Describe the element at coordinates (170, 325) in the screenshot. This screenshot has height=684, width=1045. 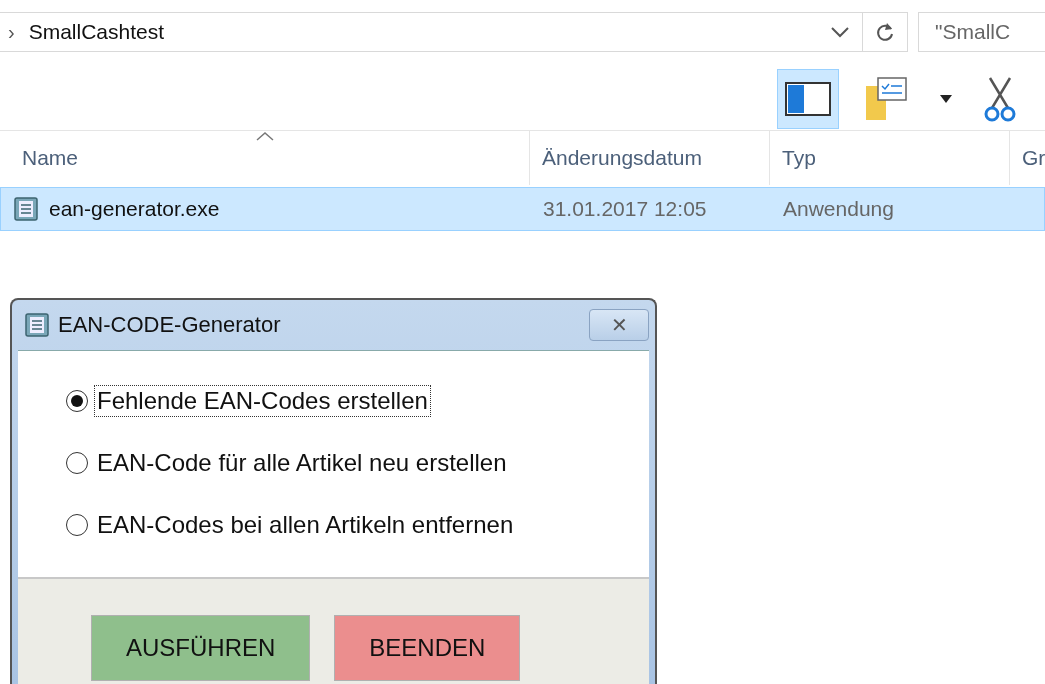
I see `window-title: EAN-CODE-Generator` at that location.